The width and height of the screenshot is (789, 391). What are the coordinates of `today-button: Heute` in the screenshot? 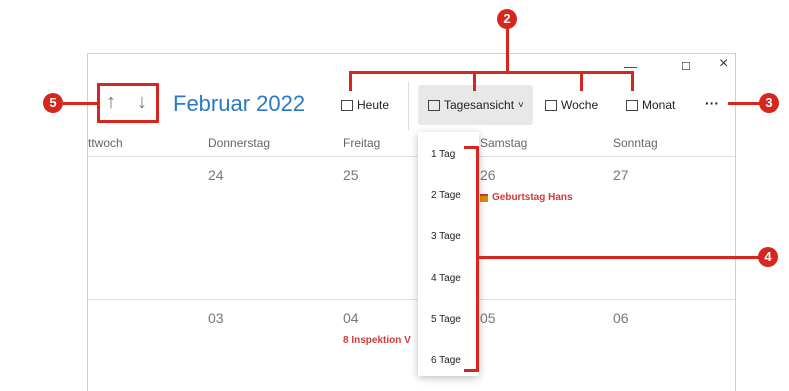 It's located at (365, 105).